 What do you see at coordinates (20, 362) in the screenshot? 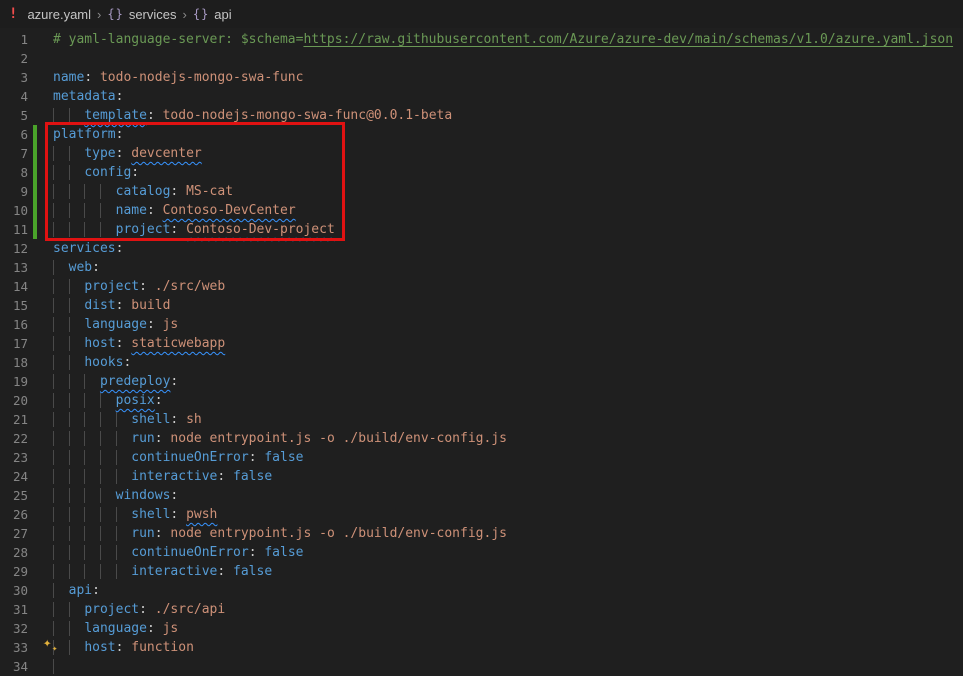
I see `line-number: 18` at bounding box center [20, 362].